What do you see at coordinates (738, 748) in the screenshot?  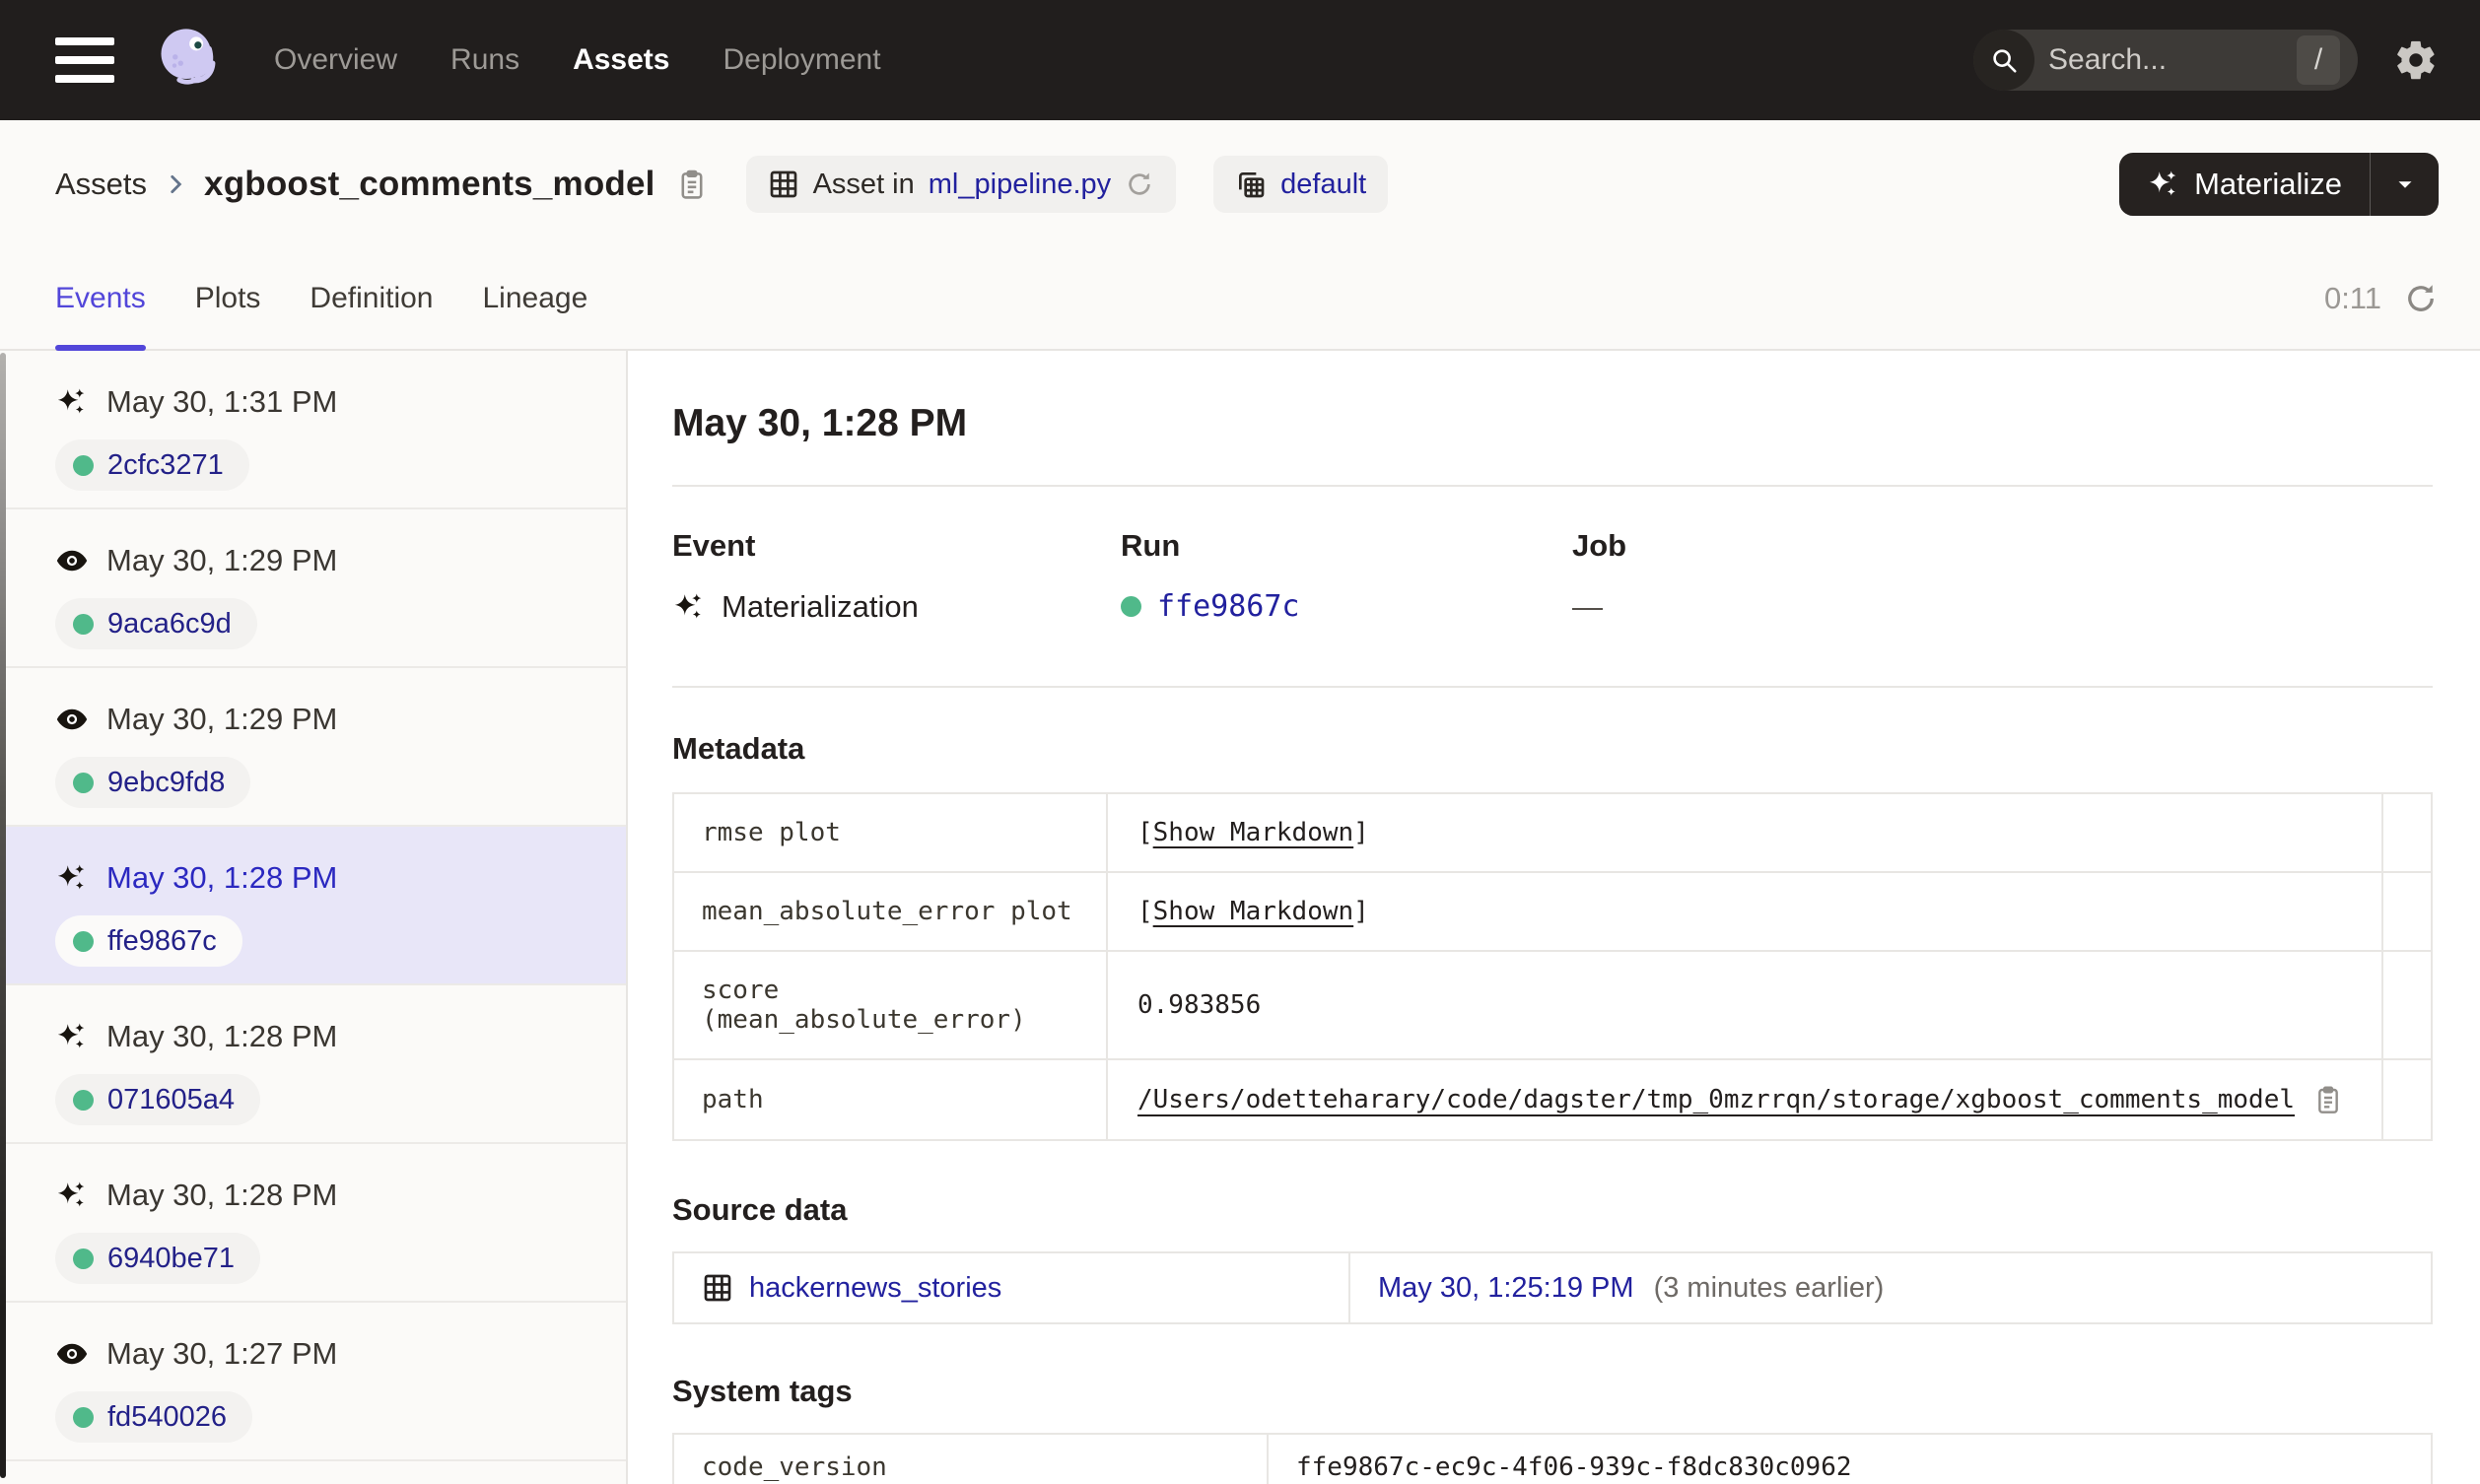 I see `metadata-heading: Metadata` at bounding box center [738, 748].